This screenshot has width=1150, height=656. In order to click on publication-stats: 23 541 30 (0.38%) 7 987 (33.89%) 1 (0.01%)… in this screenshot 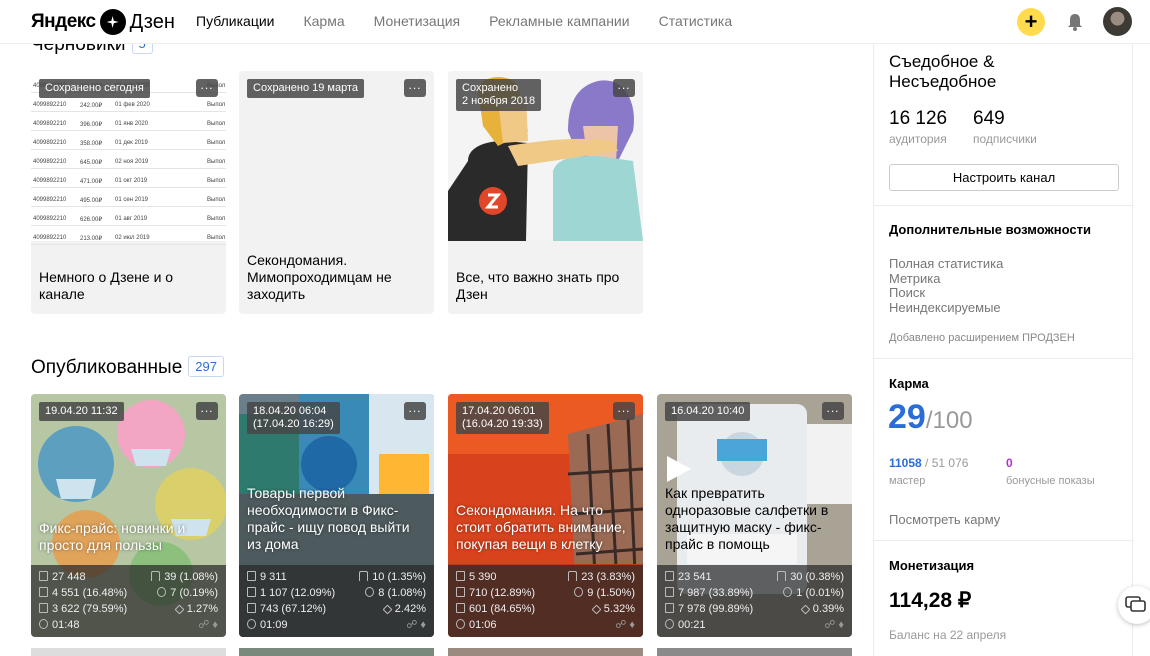, I will do `click(754, 601)`.